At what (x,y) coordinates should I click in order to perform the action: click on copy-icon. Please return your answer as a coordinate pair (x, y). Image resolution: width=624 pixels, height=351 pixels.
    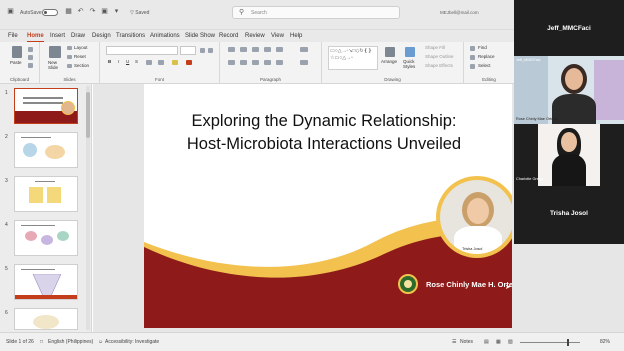
    Looking at the image, I should click on (30, 57).